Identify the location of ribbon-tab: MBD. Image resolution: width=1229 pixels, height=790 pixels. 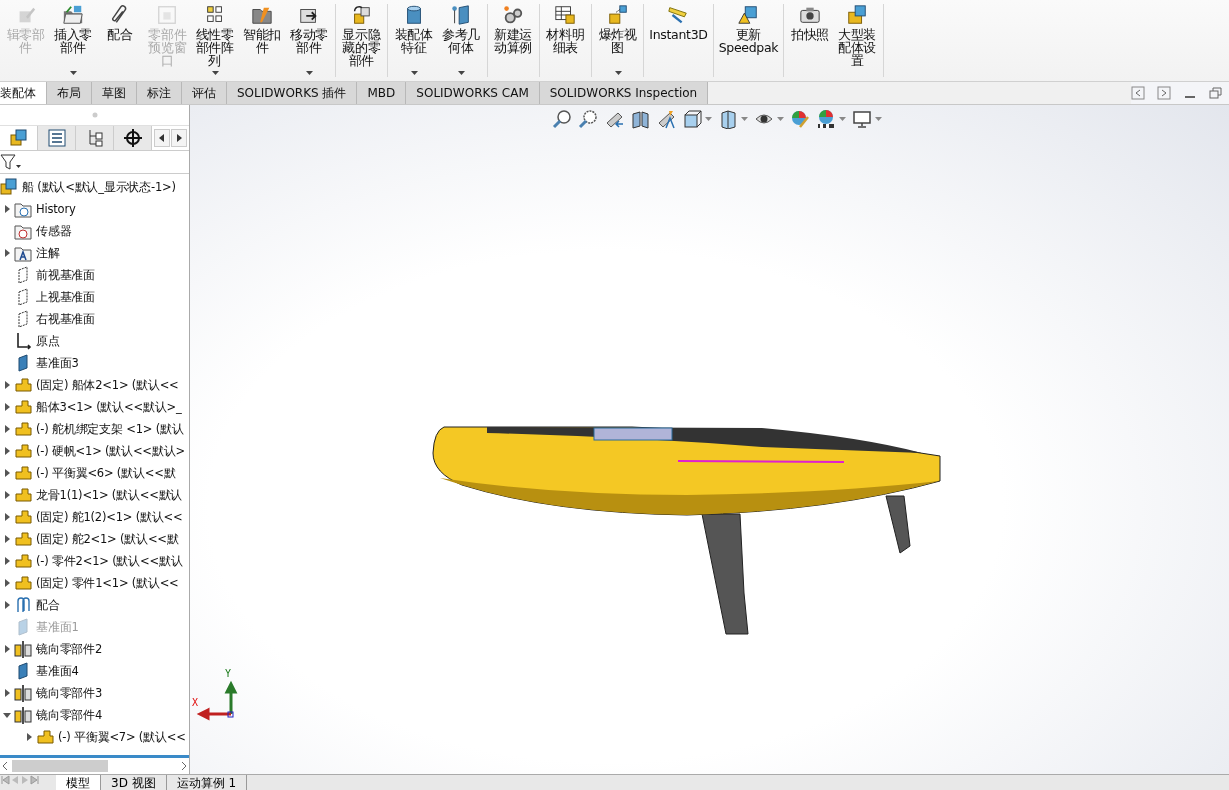
(382, 93).